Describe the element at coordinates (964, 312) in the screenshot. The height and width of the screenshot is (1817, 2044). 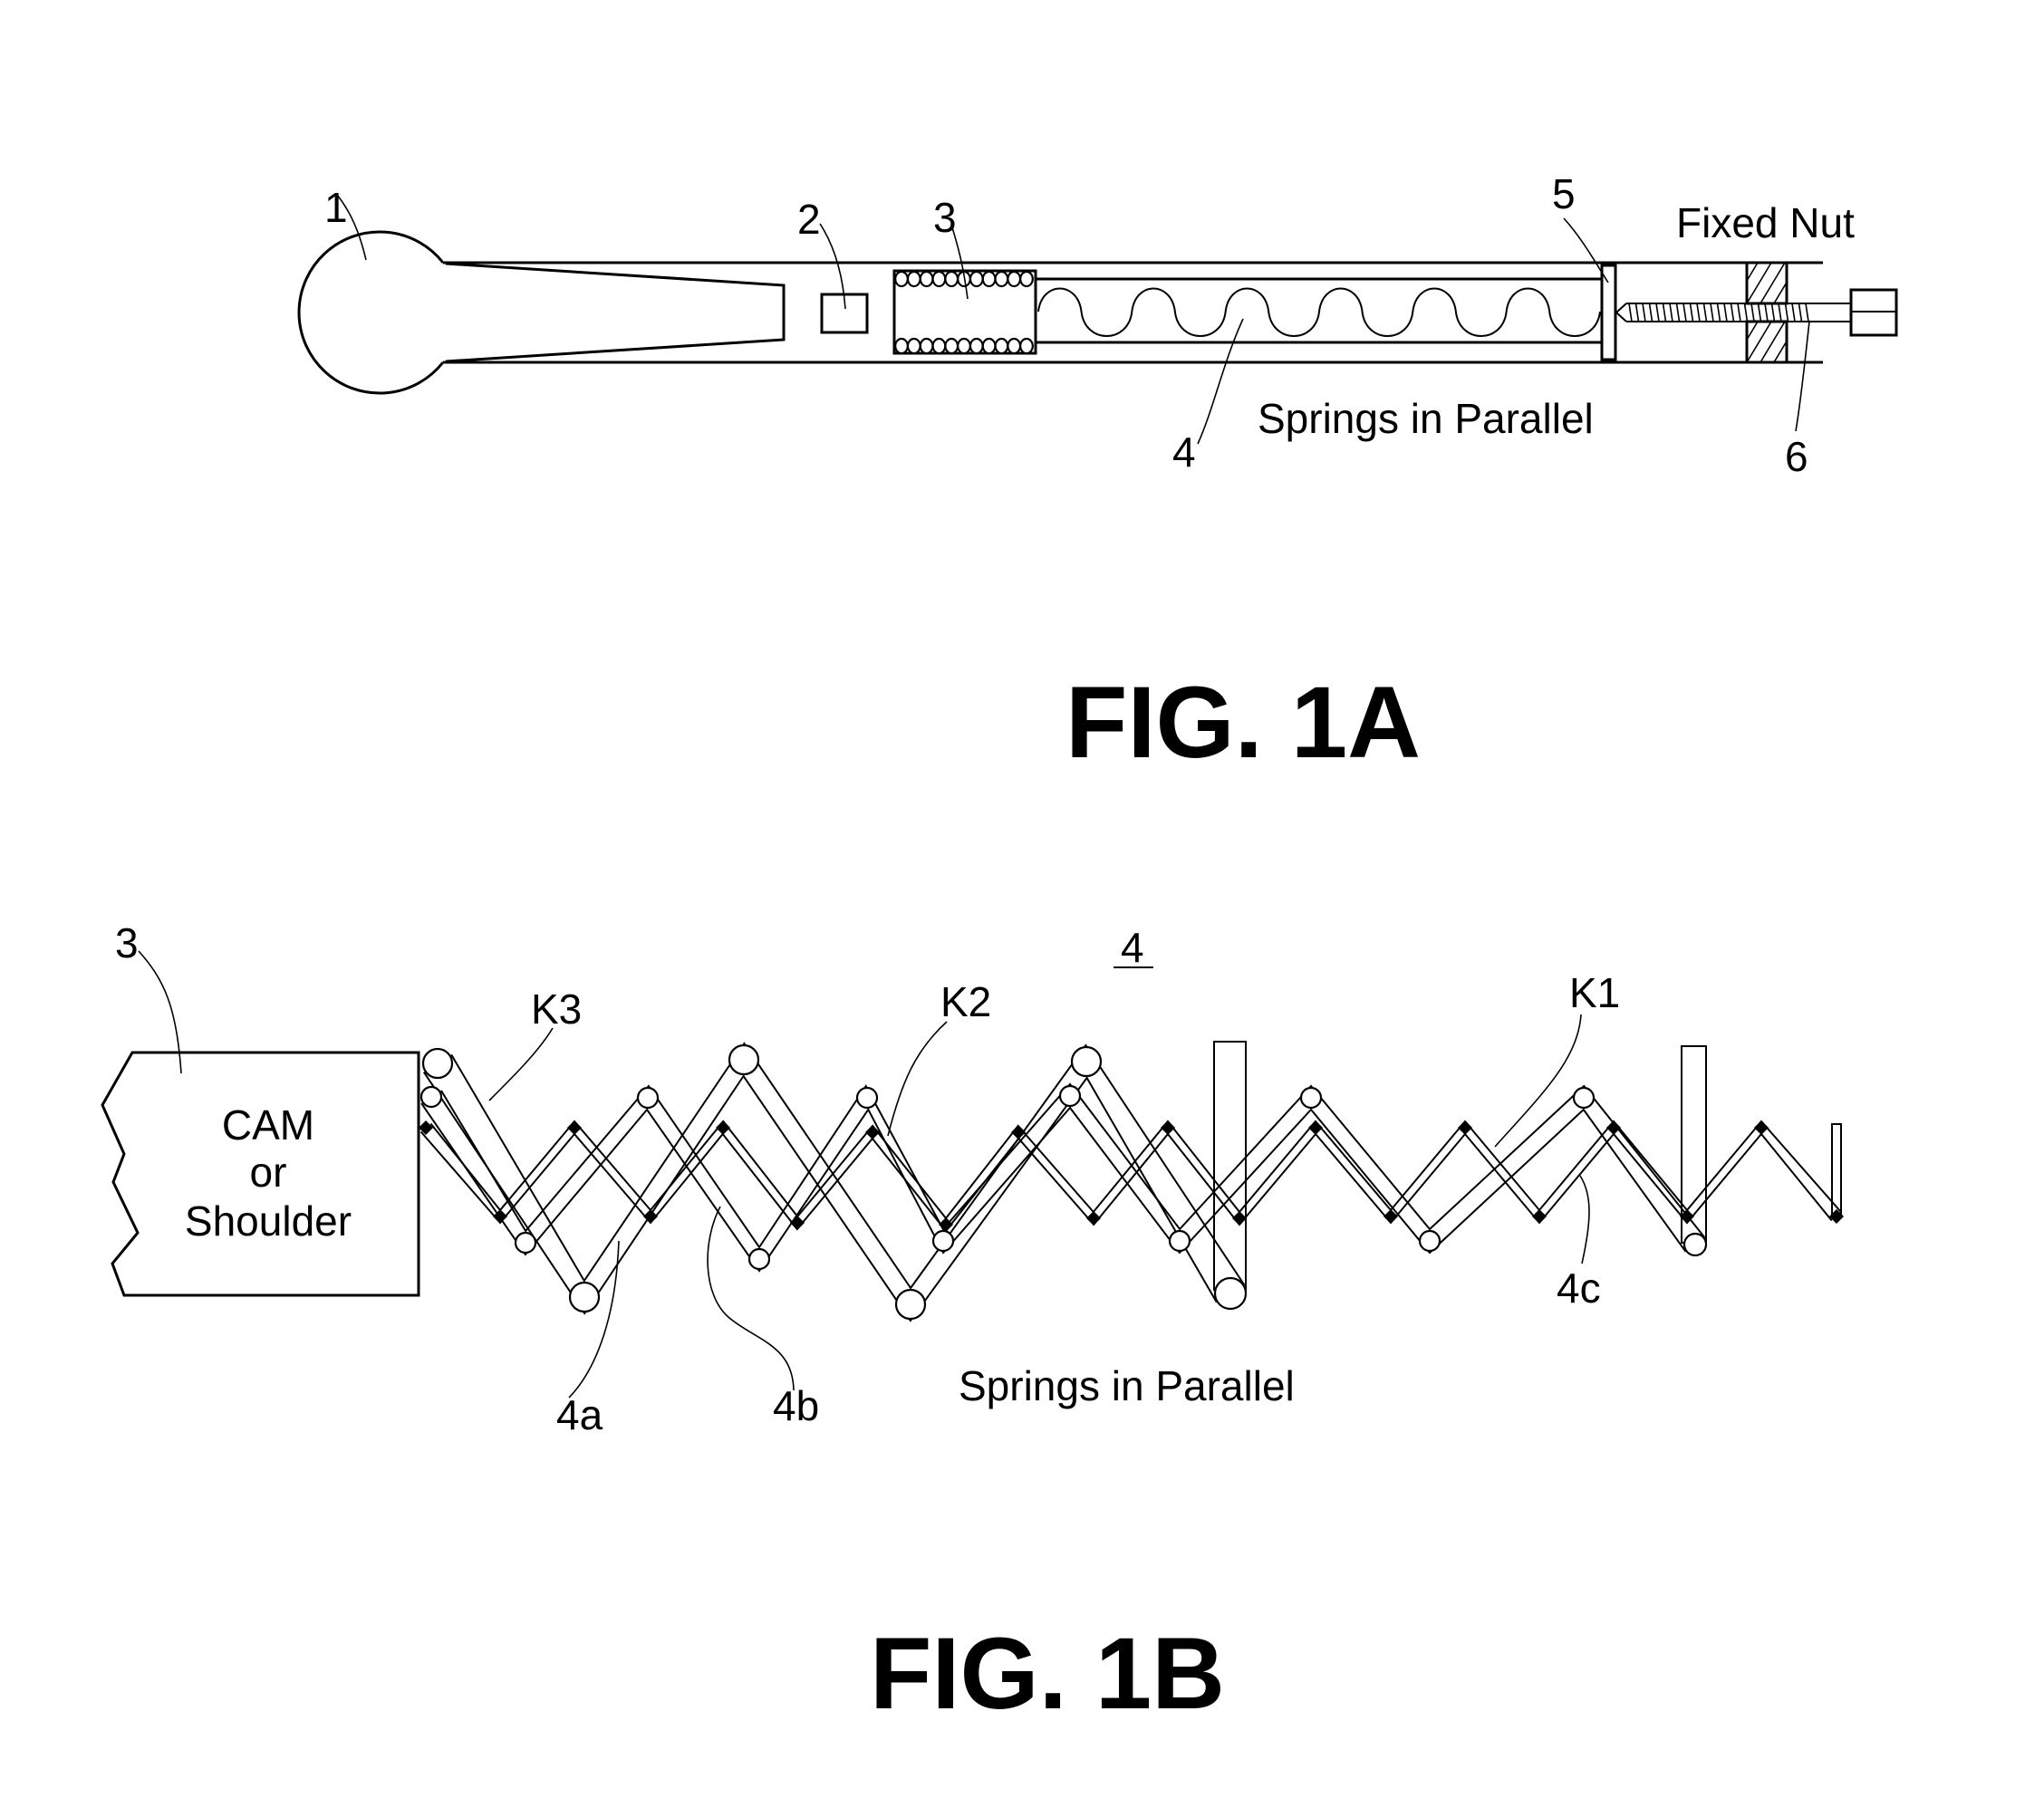
I see `bearing-rows` at that location.